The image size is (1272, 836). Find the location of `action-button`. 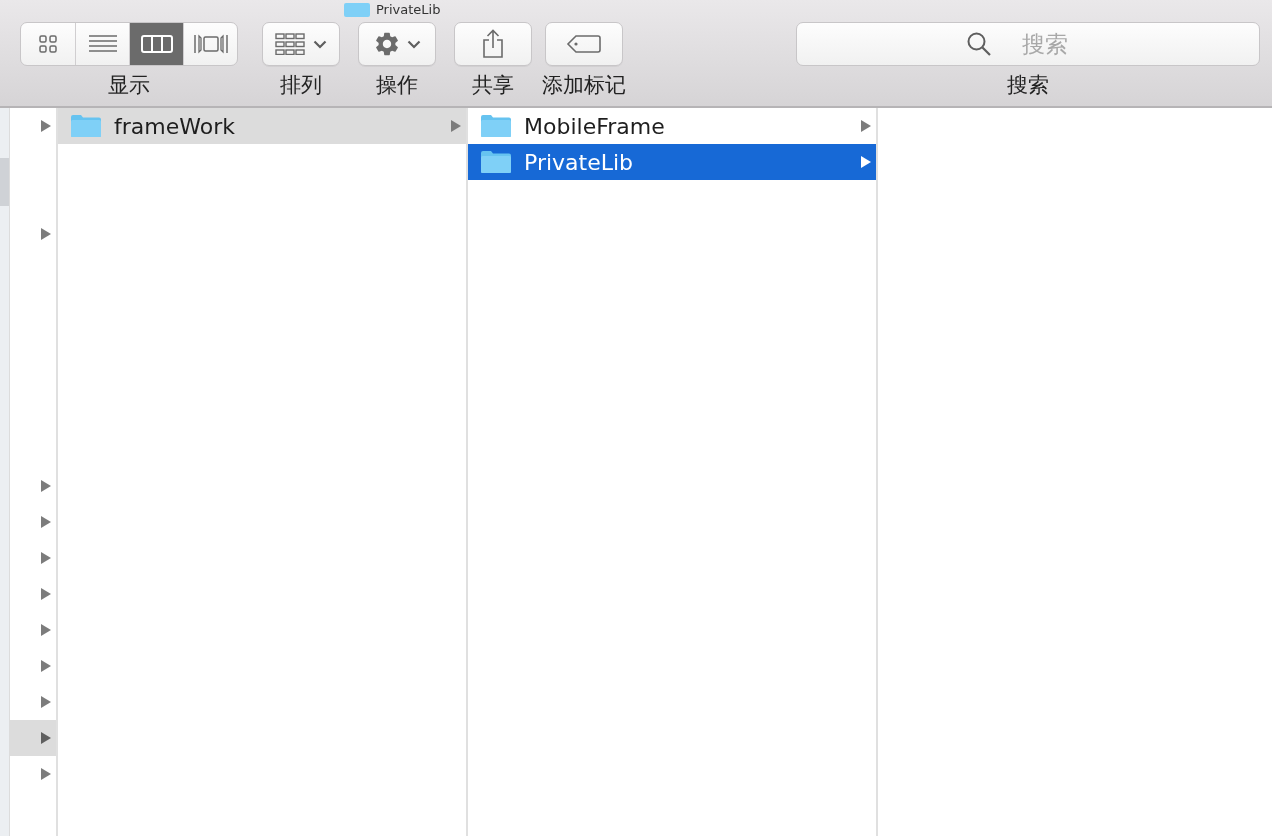

action-button is located at coordinates (397, 44).